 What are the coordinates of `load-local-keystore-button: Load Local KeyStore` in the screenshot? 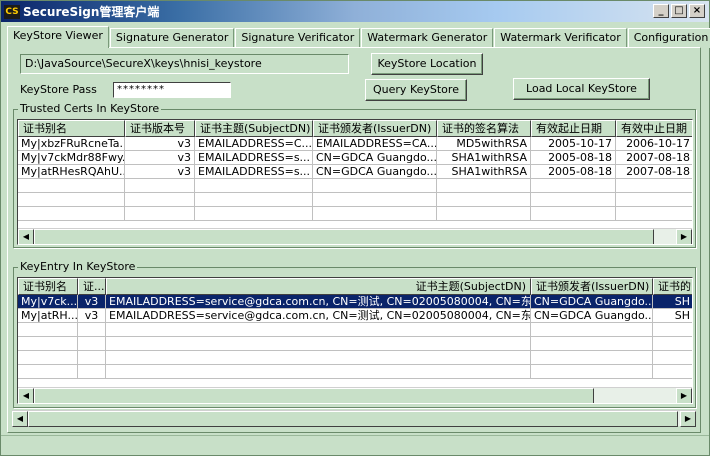 It's located at (581, 89).